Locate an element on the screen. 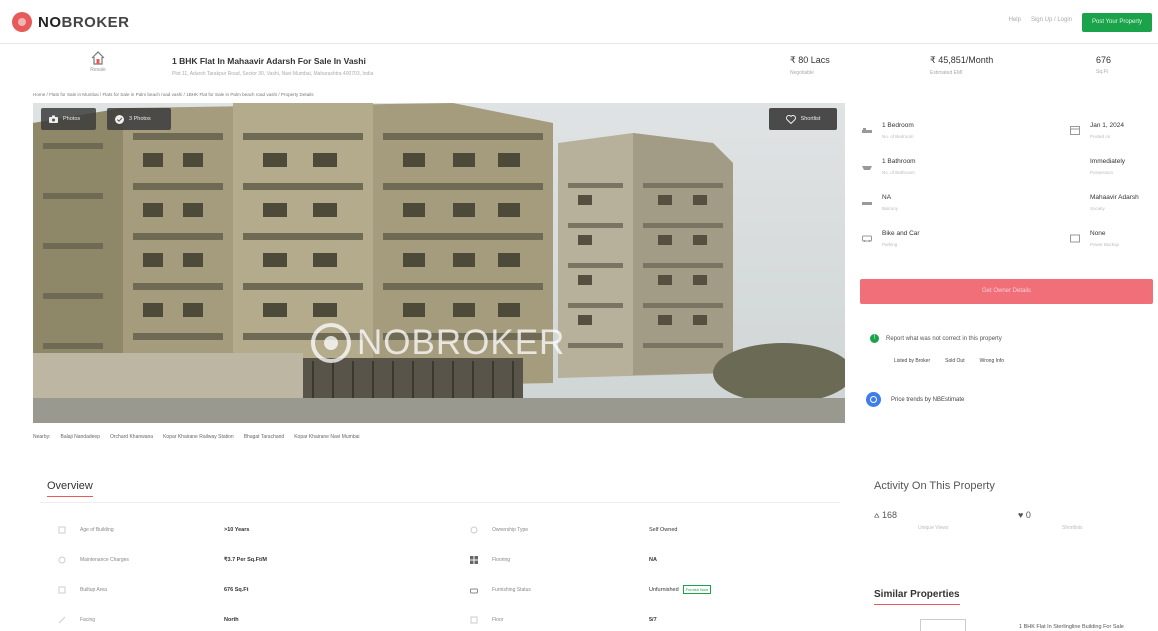 This screenshot has height=631, width=1158. area-stat: 676 Sq.Ft is located at coordinates (1103, 65).